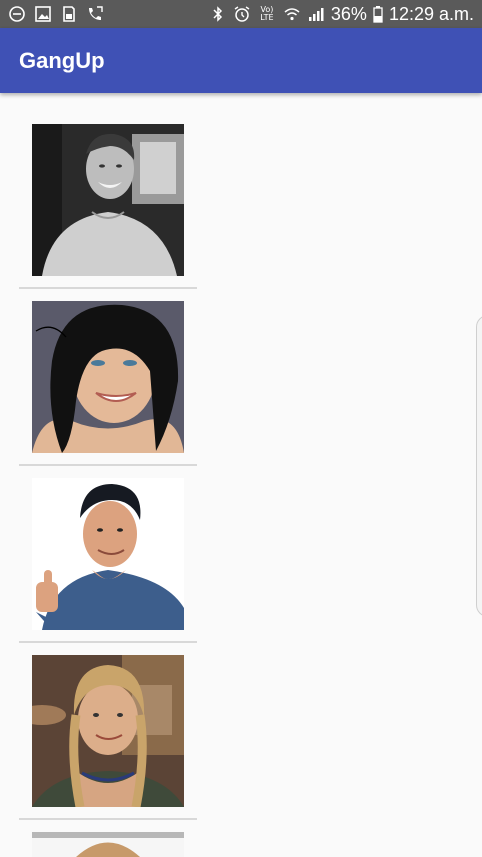 This screenshot has height=857, width=482. I want to click on status-bar: Vo) LTE 36% 12:29 a.m., so click(241, 14).